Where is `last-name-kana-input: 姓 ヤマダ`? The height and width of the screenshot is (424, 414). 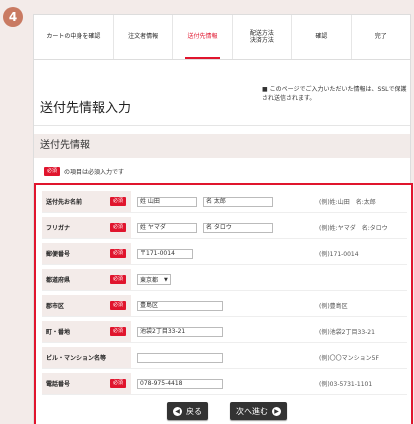 last-name-kana-input: 姓 ヤマダ is located at coordinates (167, 227).